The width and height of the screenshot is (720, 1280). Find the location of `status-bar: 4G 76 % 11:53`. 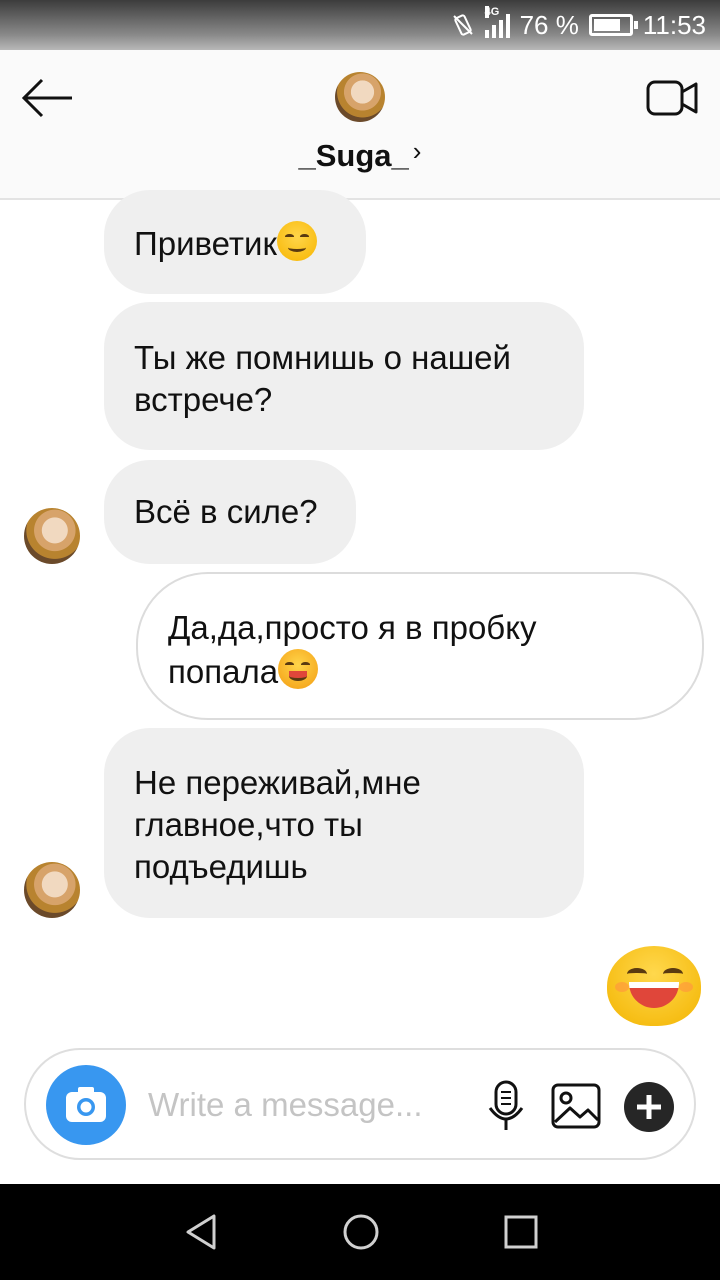

status-bar: 4G 76 % 11:53 is located at coordinates (360, 25).